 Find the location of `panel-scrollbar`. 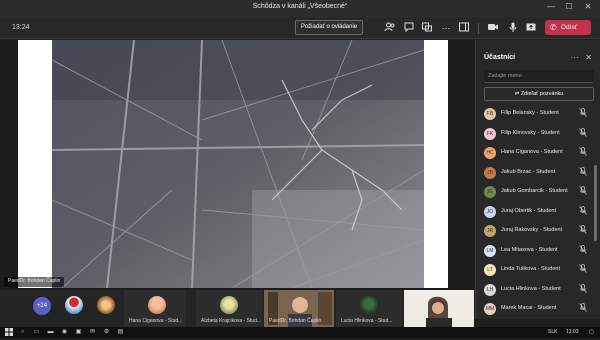

panel-scrollbar is located at coordinates (595, 203).